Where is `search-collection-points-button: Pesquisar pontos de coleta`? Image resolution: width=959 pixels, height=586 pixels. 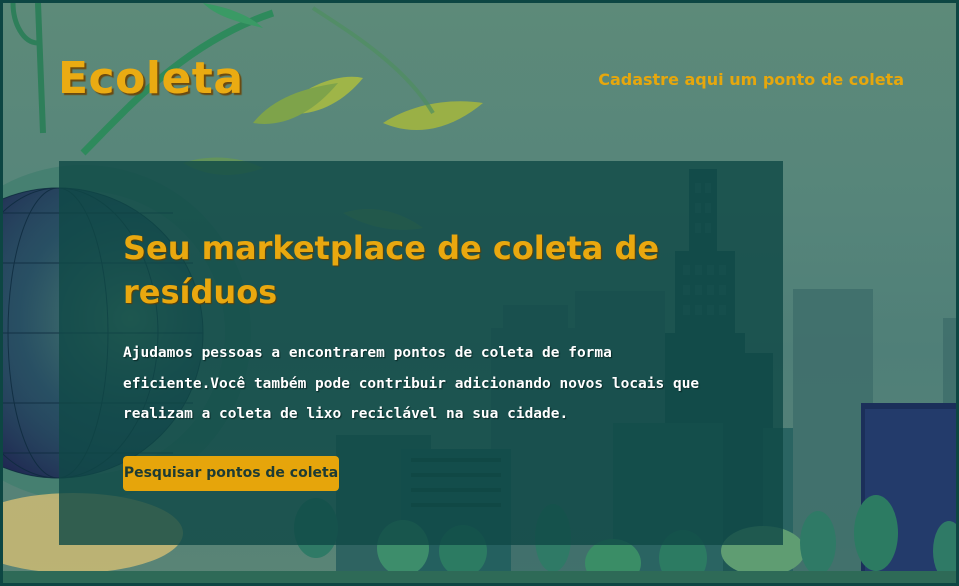
search-collection-points-button: Pesquisar pontos de coleta is located at coordinates (231, 473).